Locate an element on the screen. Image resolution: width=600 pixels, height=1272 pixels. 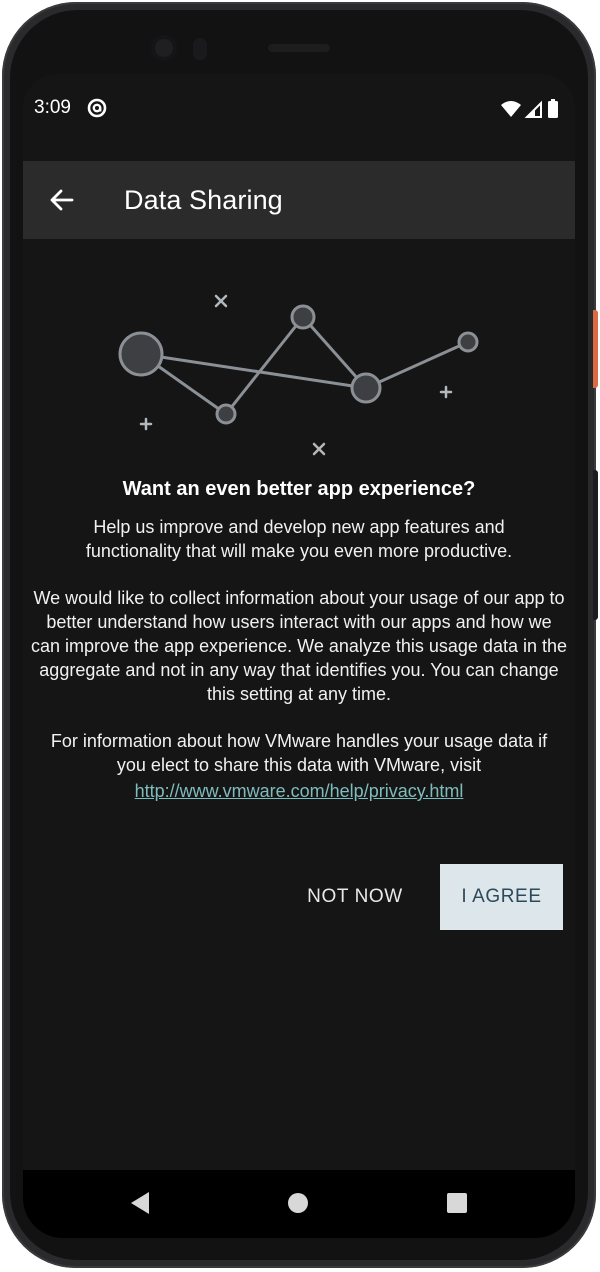
at-sign-icon is located at coordinates (97, 108).